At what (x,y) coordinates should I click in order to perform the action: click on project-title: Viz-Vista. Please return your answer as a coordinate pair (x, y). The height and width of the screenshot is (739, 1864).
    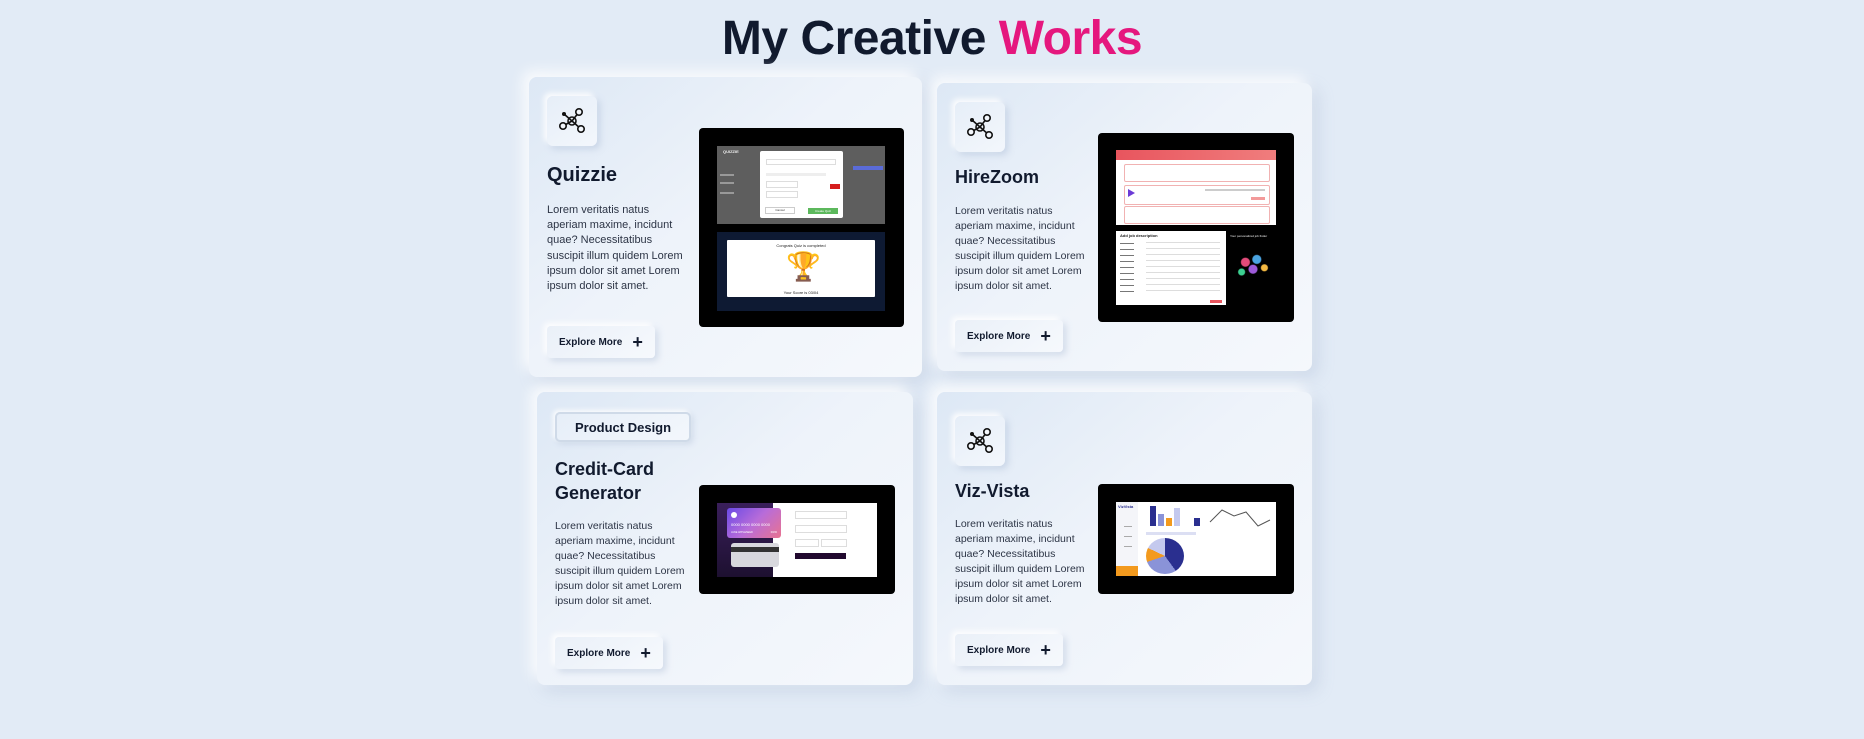
    Looking at the image, I should click on (992, 491).